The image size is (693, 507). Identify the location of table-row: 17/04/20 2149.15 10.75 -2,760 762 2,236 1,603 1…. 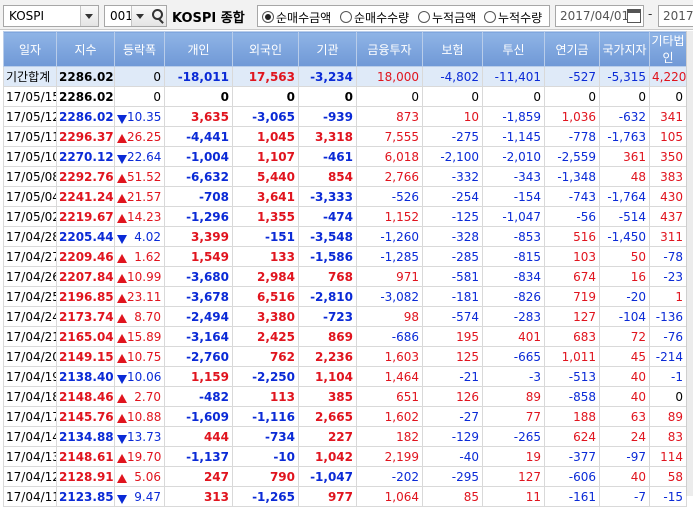
(345, 356).